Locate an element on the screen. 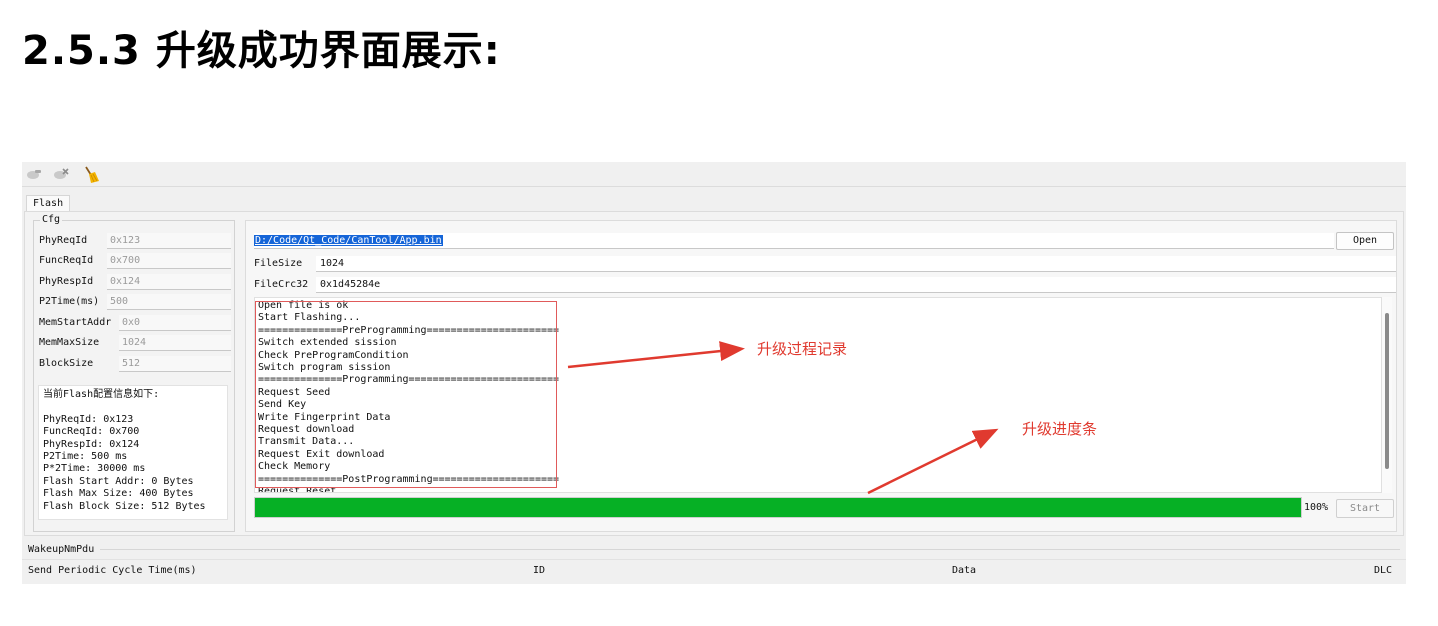 This screenshot has width=1438, height=626. cfg-row-phy-resp-id: PhyRespId 0x124 is located at coordinates (135, 282).